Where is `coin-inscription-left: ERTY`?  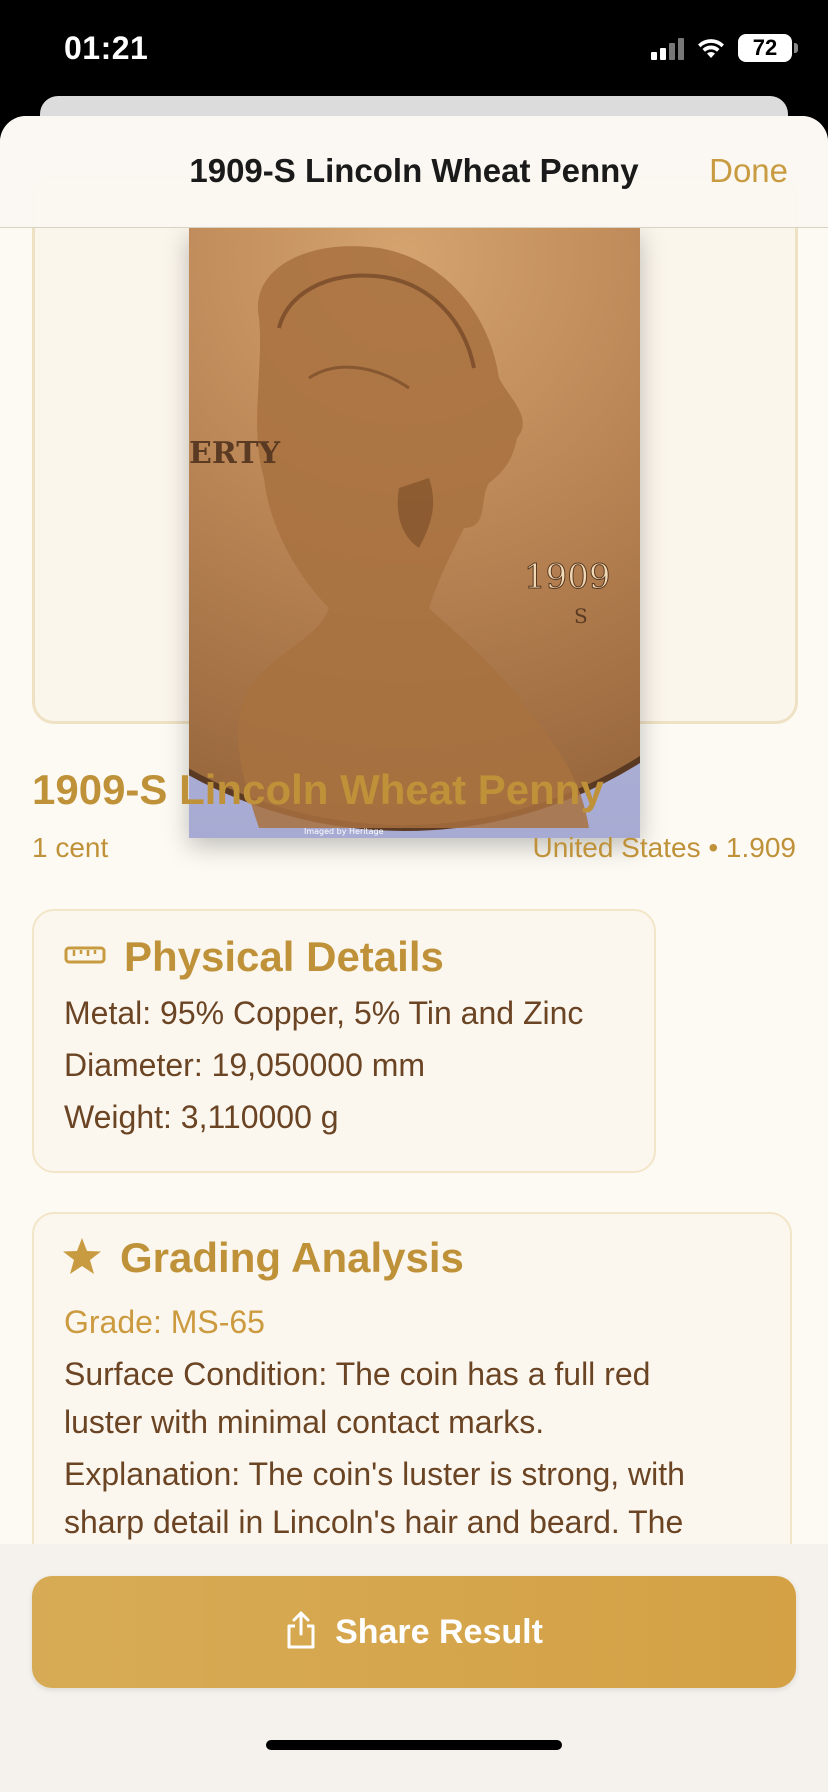 coin-inscription-left: ERTY is located at coordinates (235, 453).